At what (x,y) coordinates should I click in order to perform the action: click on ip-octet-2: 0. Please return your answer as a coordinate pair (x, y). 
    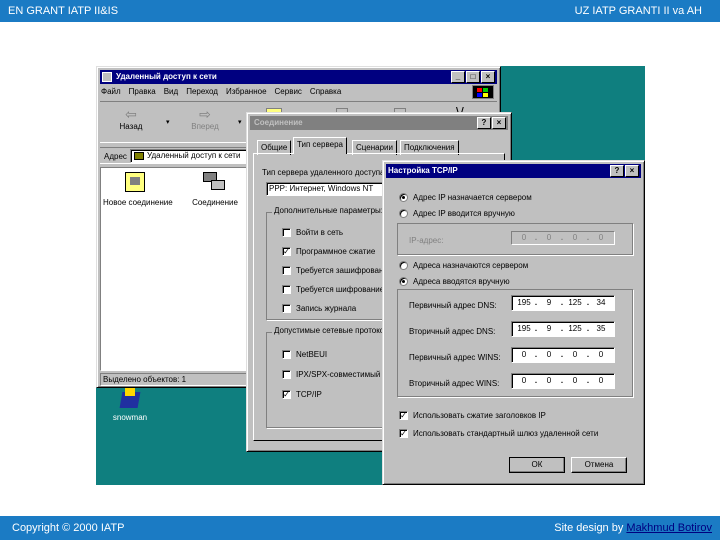
    Looking at the image, I should click on (549, 237).